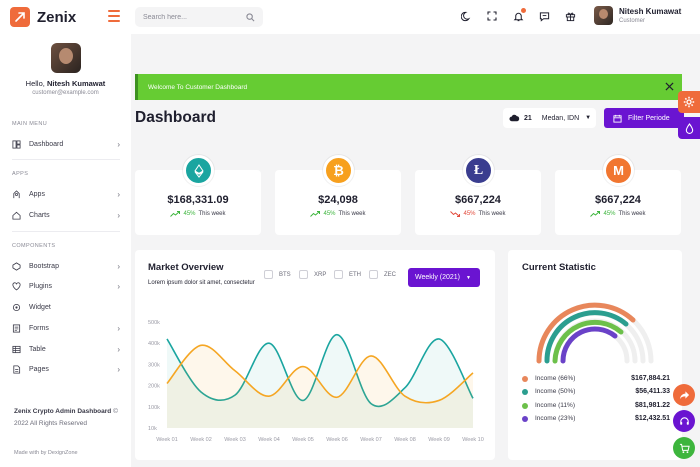 Image resolution: width=700 pixels, height=467 pixels. What do you see at coordinates (596, 378) in the screenshot?
I see `stat-row: Income (66%) $167,884.21` at bounding box center [596, 378].